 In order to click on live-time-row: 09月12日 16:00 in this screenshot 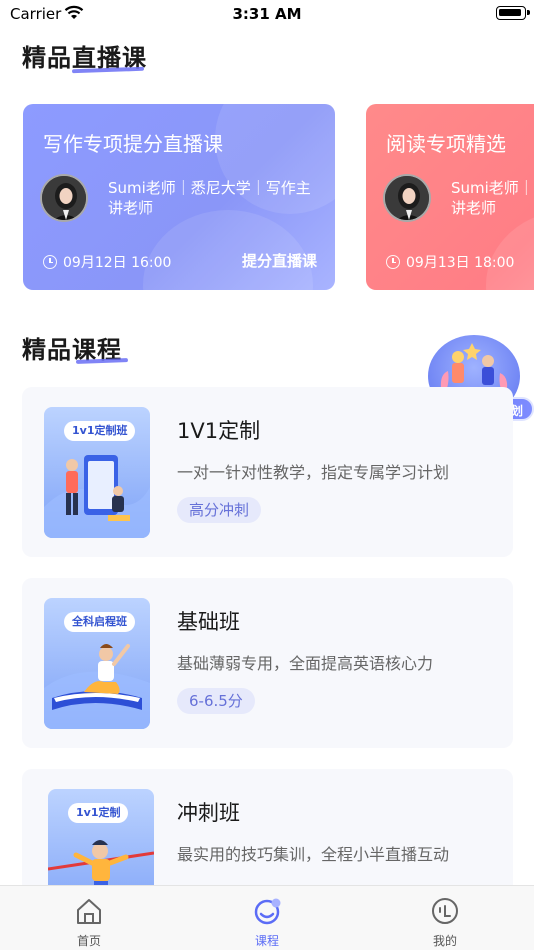, I will do `click(107, 262)`.